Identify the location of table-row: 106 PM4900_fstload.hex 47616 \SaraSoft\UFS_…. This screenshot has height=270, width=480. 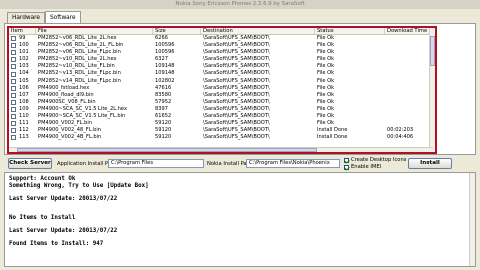
(222, 88).